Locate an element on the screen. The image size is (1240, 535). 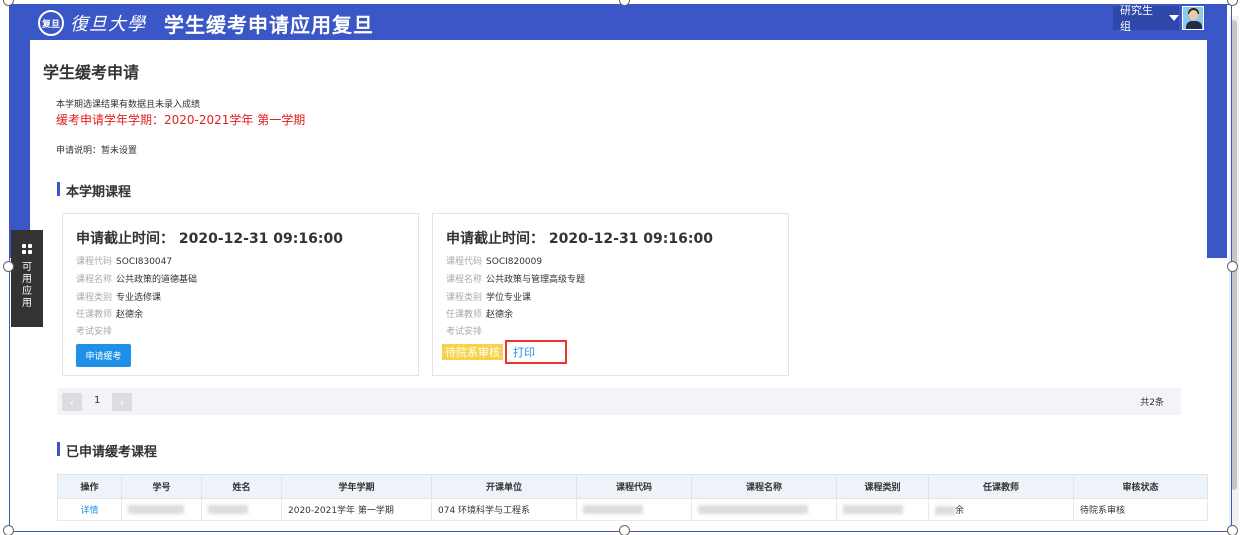
col-course-type: 课程类别 is located at coordinates (882, 486).